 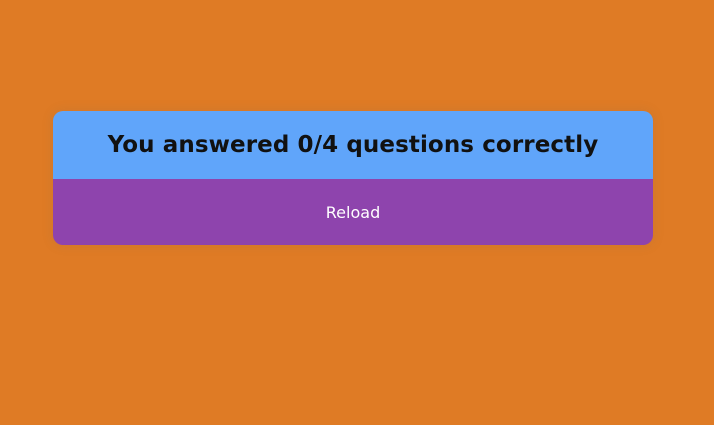 I want to click on result-heading: You answered 0/4 questions correctly, so click(x=353, y=145).